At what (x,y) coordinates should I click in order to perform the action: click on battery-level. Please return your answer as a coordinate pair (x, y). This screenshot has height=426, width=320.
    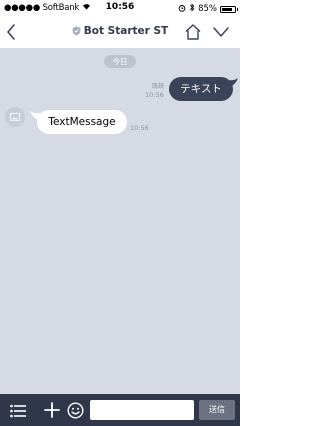
    Looking at the image, I should click on (227, 9).